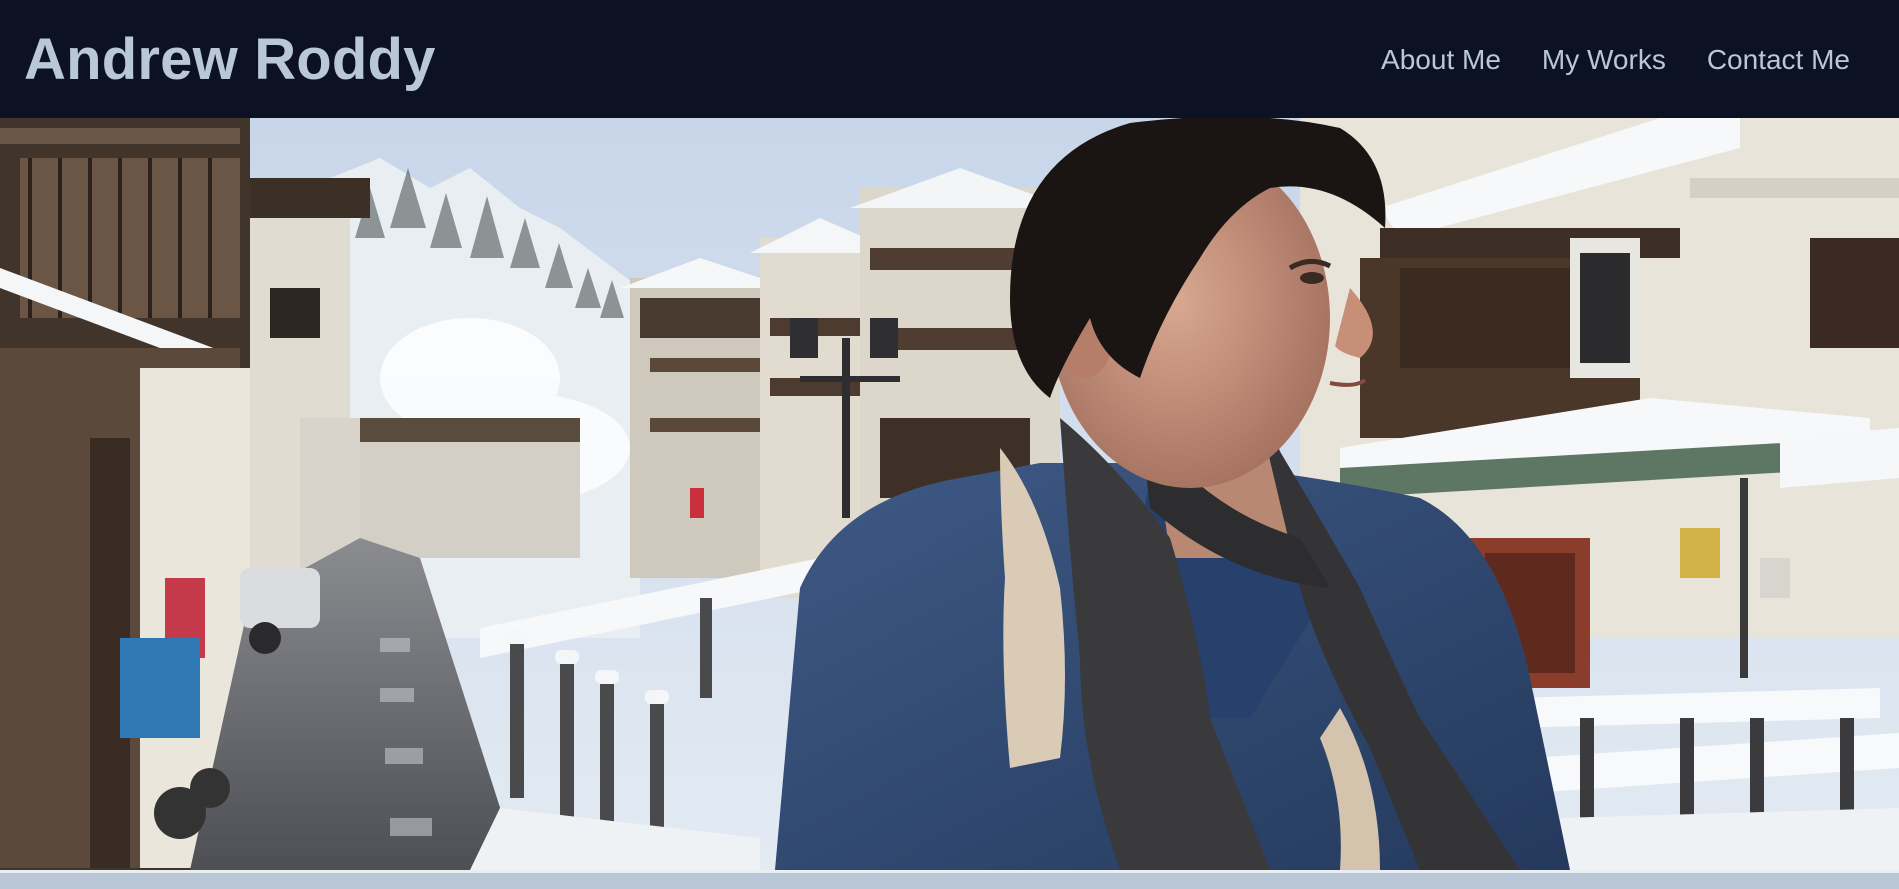  Describe the element at coordinates (949, 879) in the screenshot. I see `page-footer-band` at that location.